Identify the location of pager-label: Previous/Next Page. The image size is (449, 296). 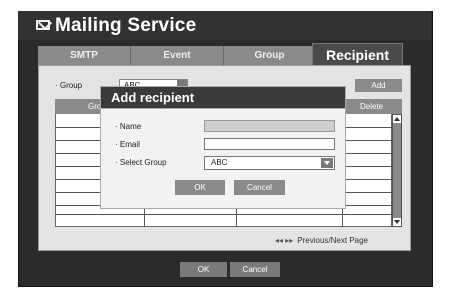
(332, 240).